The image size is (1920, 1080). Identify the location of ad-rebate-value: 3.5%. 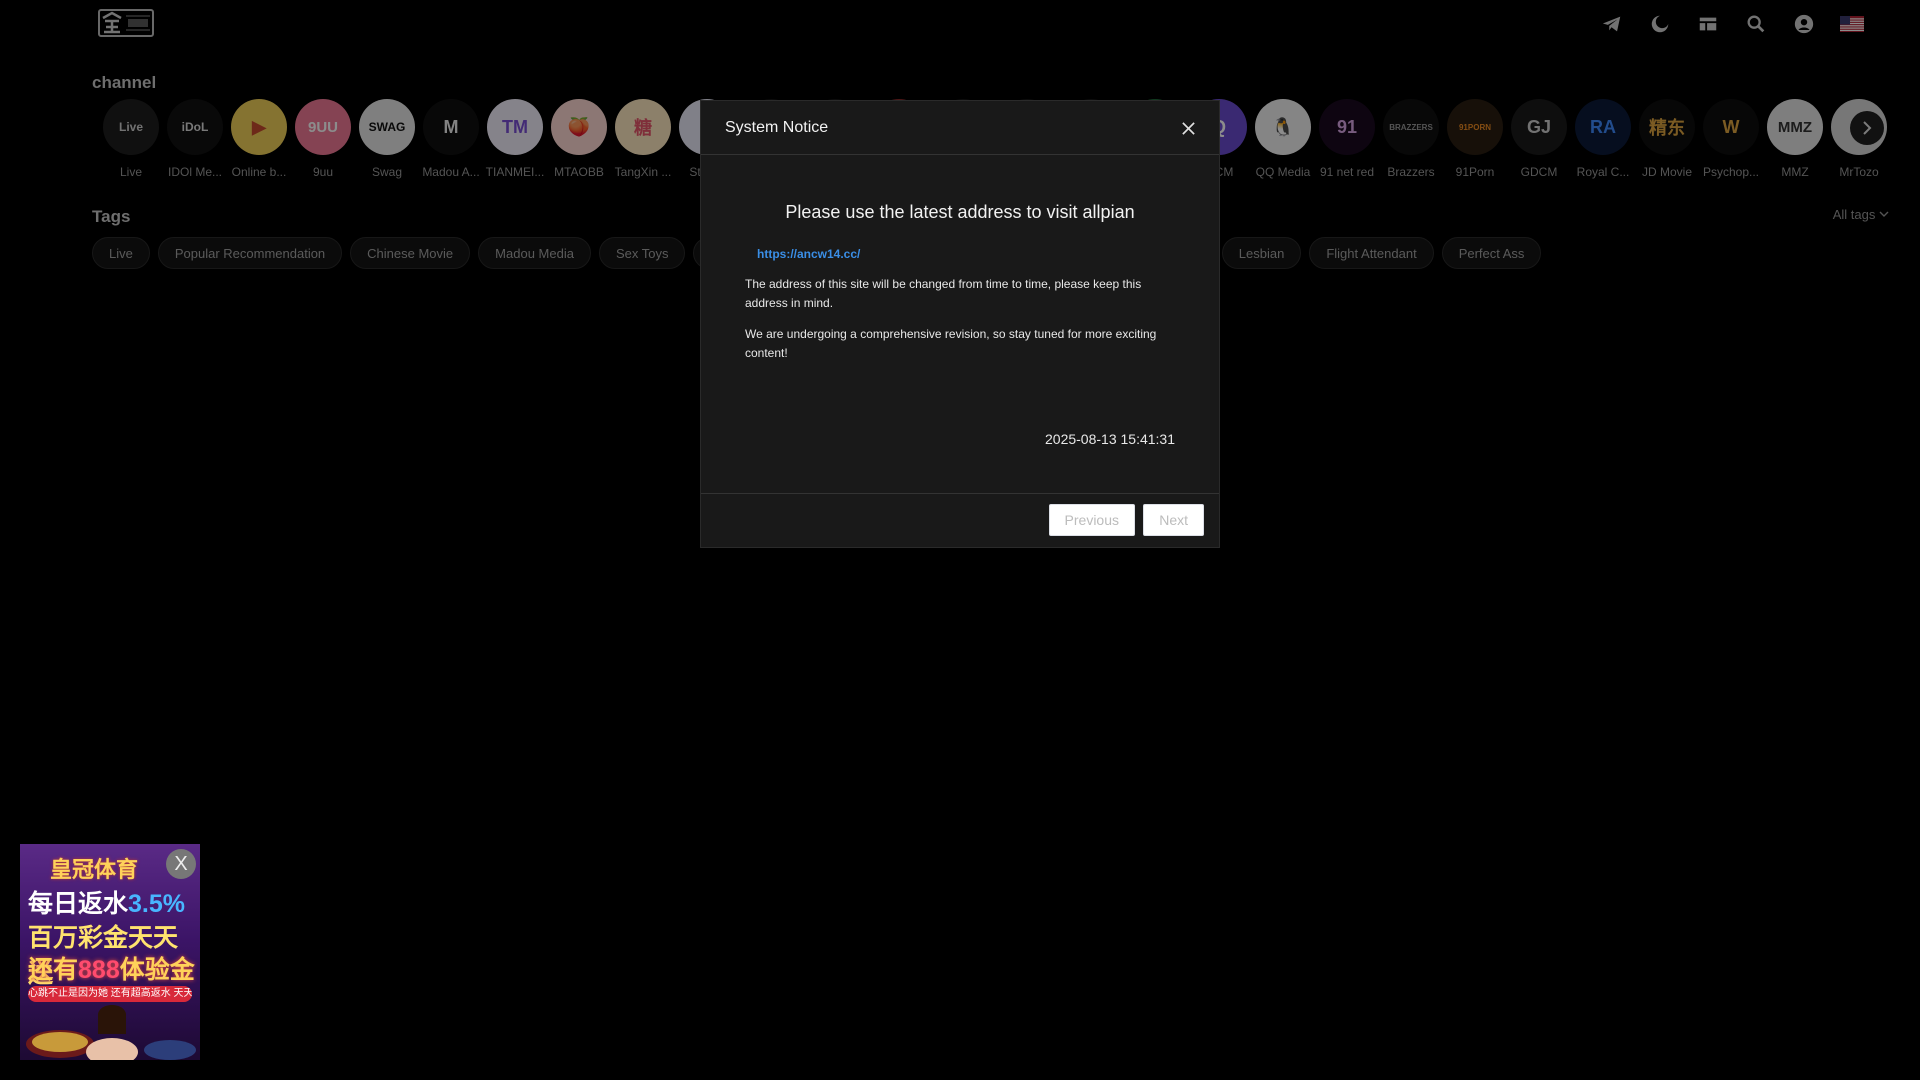
(156, 904).